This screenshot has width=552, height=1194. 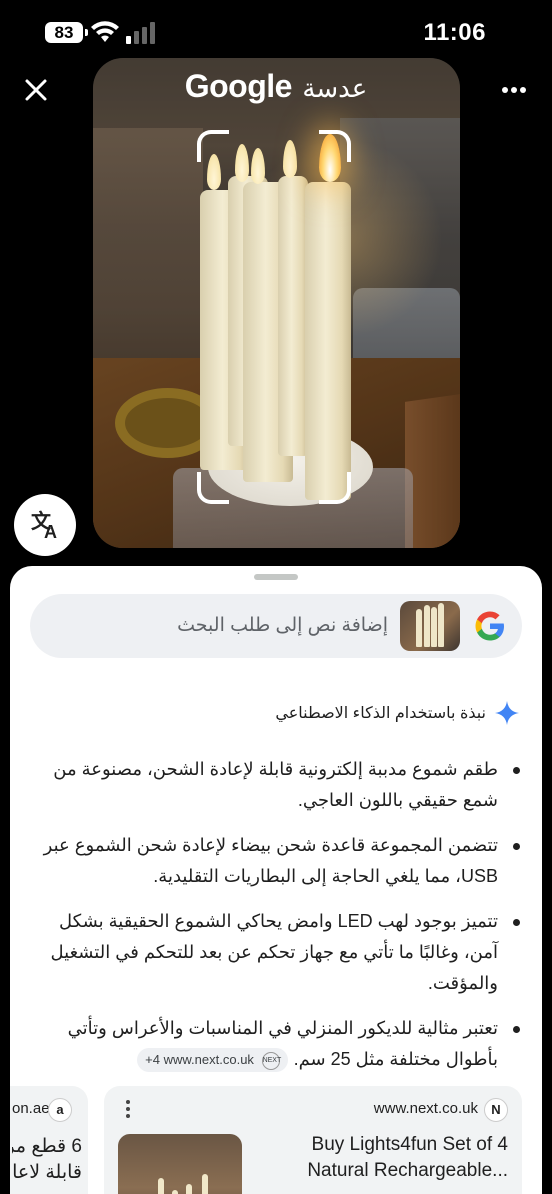 I want to click on lens-label: عدسة, so click(x=335, y=88).